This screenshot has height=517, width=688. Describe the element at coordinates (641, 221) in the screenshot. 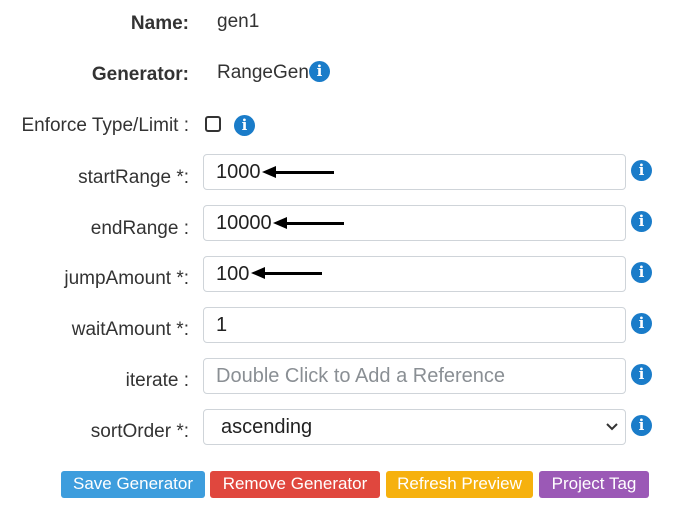

I see `end-range-info-icon: i` at that location.